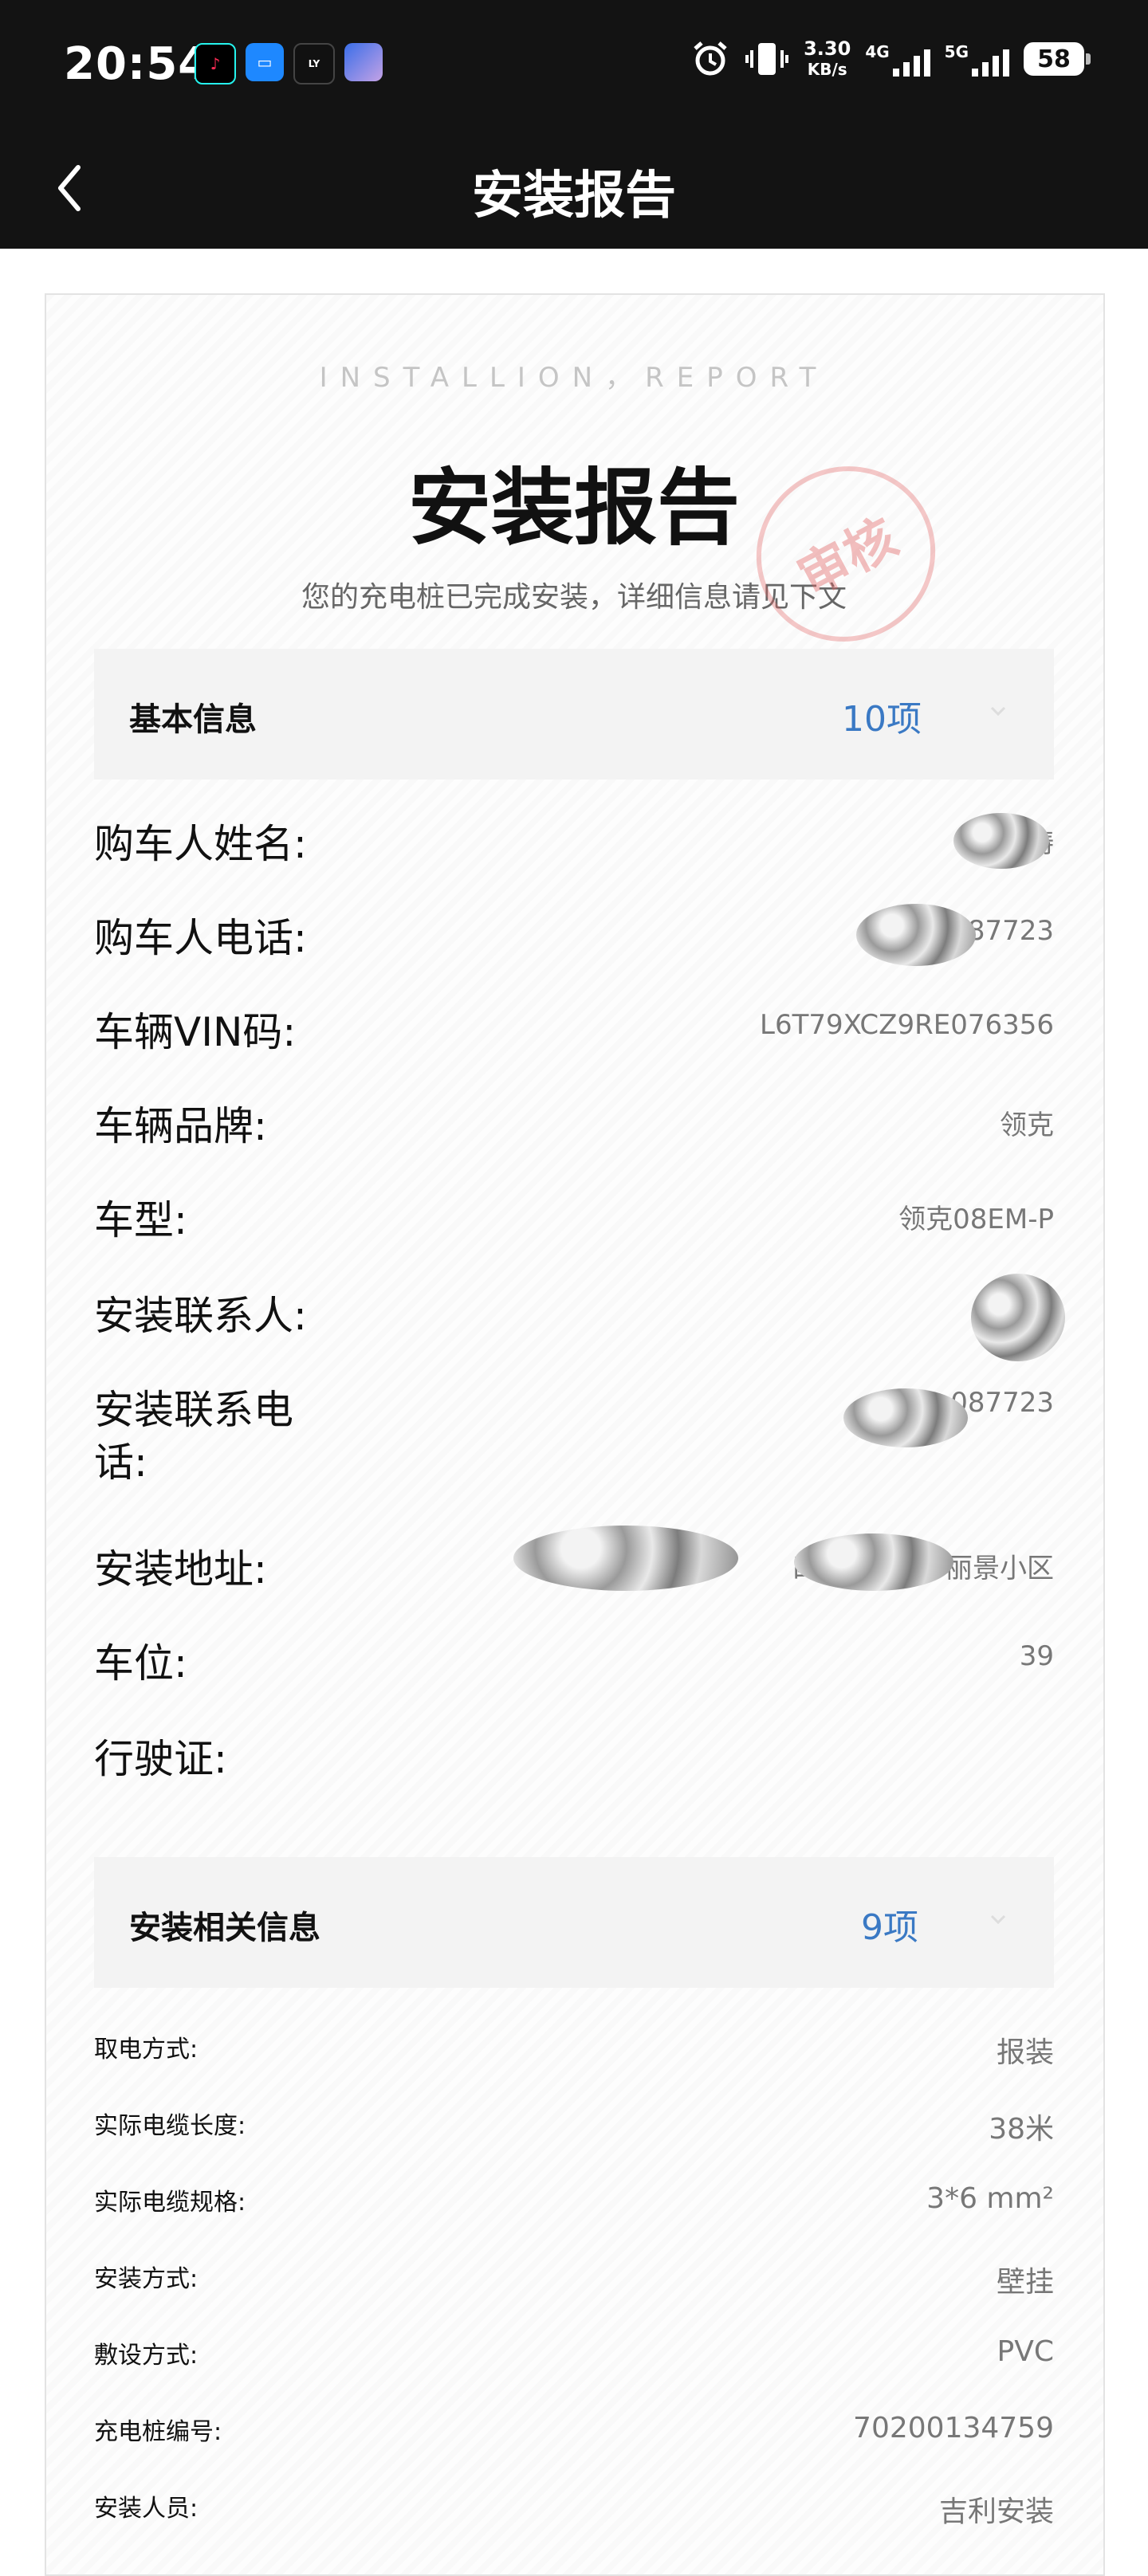 The height and width of the screenshot is (2576, 1148). Describe the element at coordinates (193, 1436) in the screenshot. I see `row-label: 安装联系电话:` at that location.